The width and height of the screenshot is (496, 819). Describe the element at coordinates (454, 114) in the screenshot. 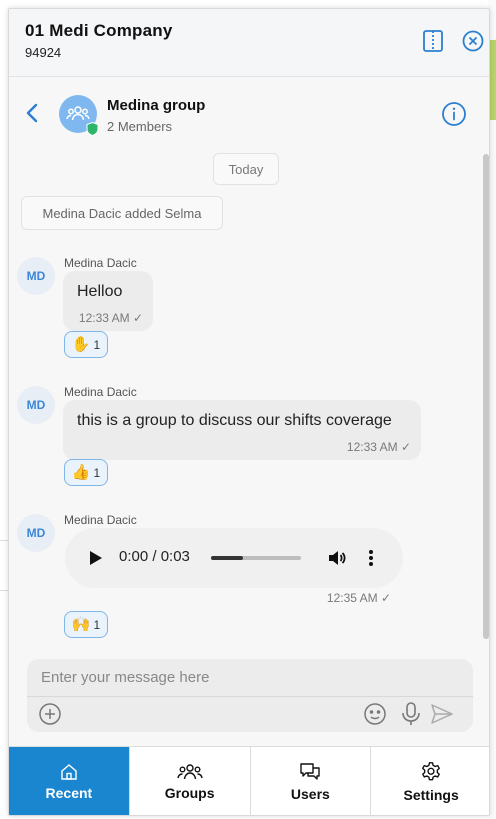

I see `info-icon` at that location.